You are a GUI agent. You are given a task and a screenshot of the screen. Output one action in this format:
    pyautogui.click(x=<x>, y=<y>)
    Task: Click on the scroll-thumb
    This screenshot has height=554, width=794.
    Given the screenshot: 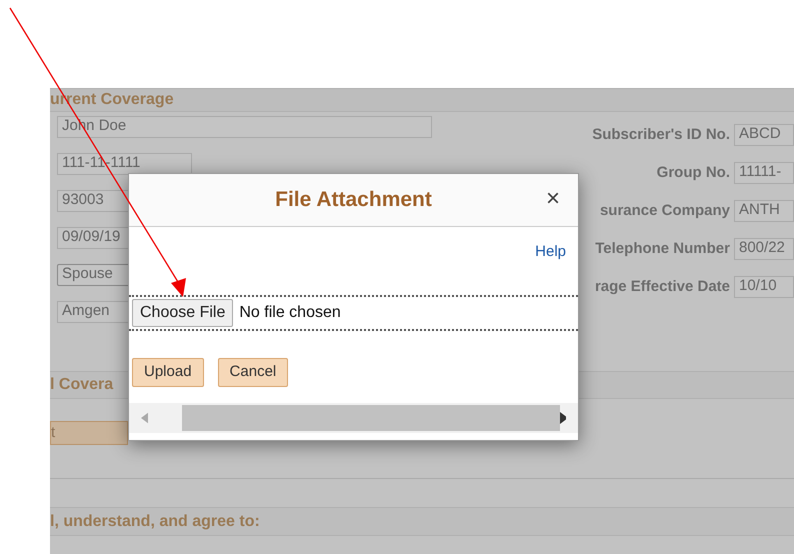 What is the action you would take?
    pyautogui.click(x=371, y=418)
    